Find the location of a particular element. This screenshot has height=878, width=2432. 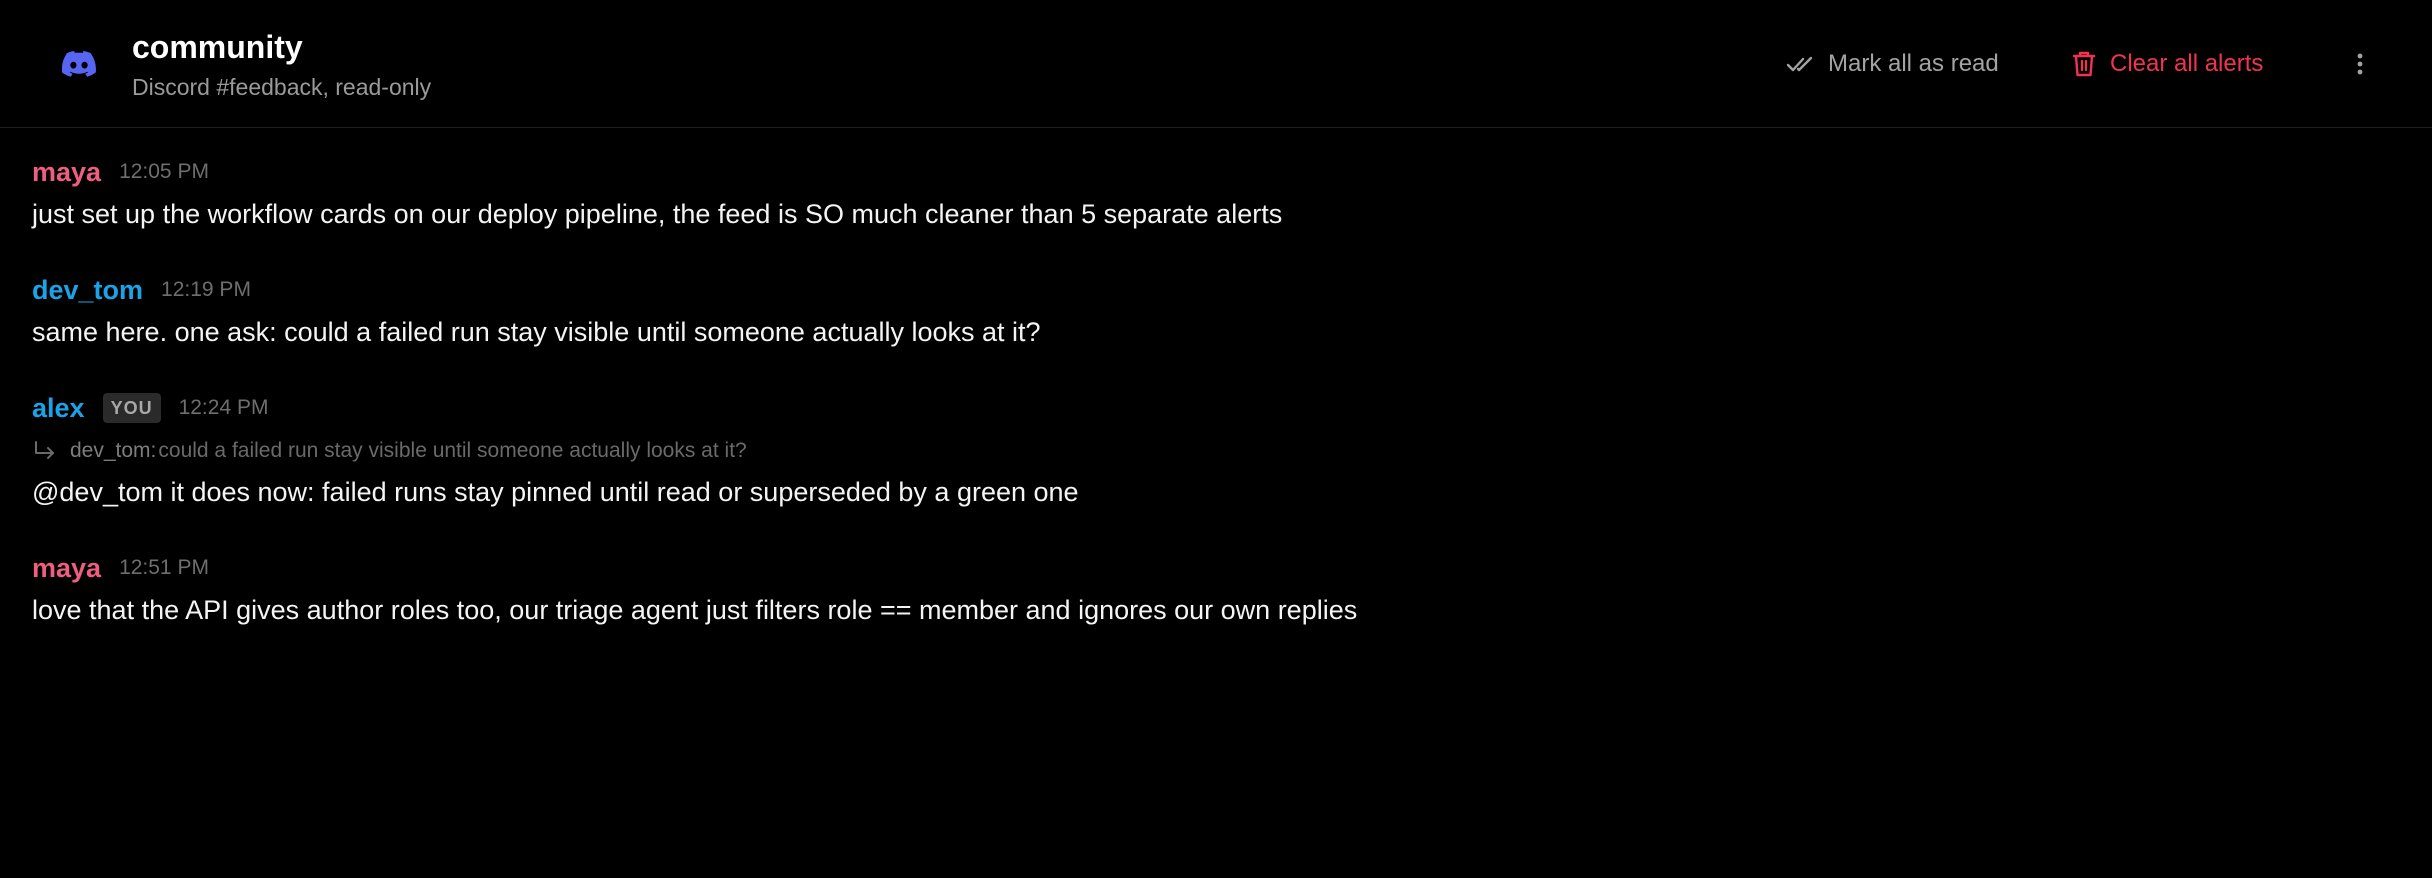

reply-author: dev_tom: is located at coordinates (113, 450).